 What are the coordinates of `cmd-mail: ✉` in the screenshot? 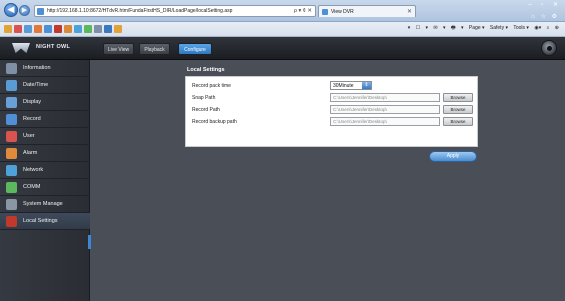 It's located at (435, 28).